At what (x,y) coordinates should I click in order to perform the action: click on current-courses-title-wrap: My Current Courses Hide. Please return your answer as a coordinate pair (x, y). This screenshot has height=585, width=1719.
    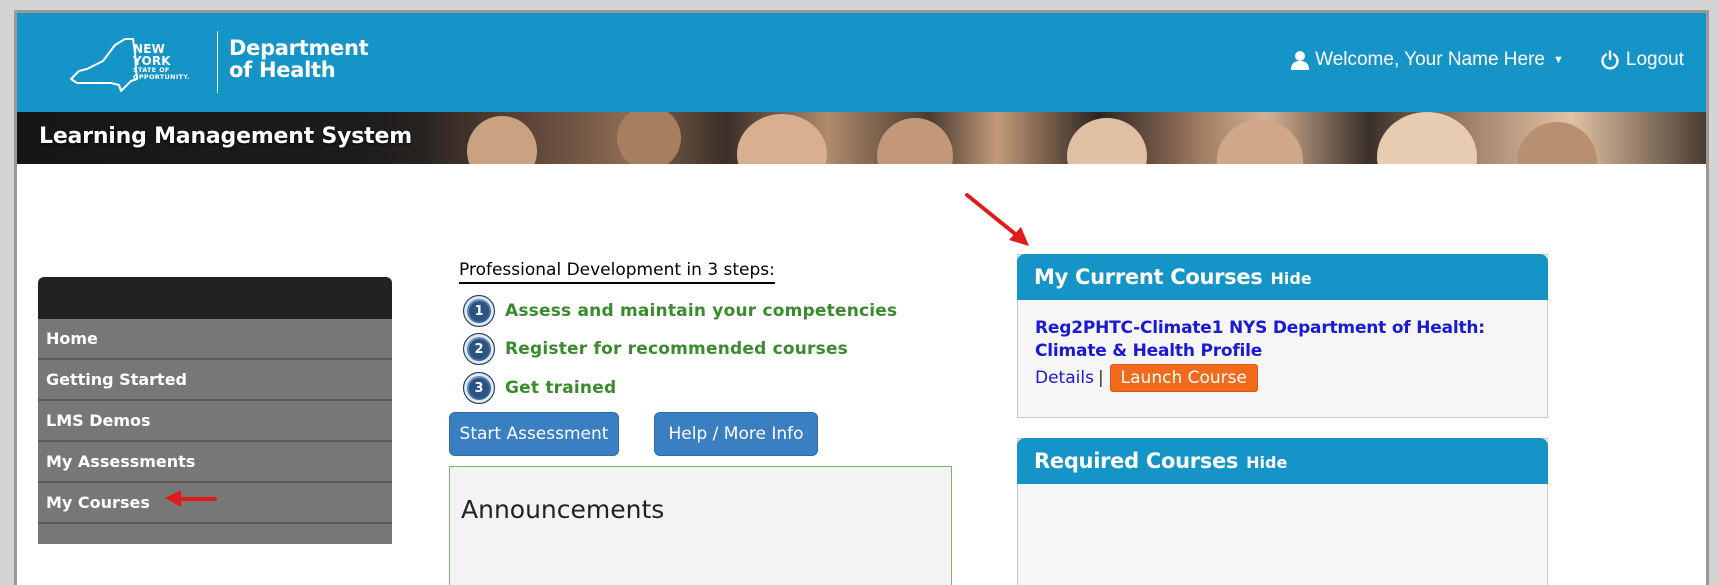
    Looking at the image, I should click on (1173, 277).